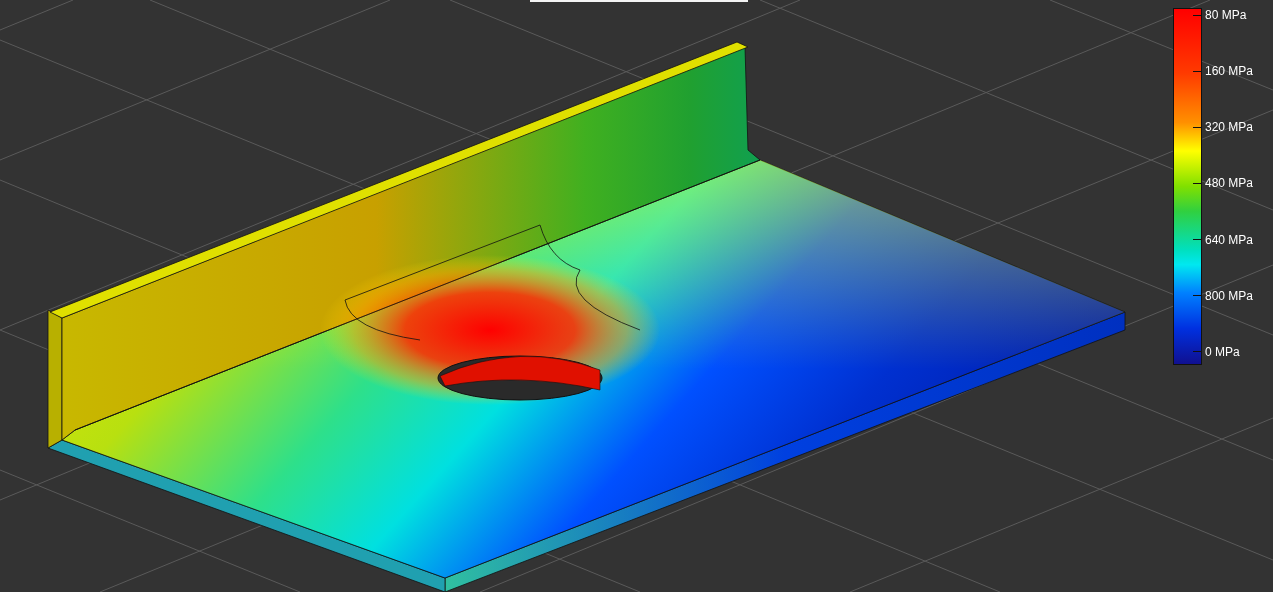 The height and width of the screenshot is (592, 1273). What do you see at coordinates (1222, 351) in the screenshot?
I see `scale-label: 0 MPa` at bounding box center [1222, 351].